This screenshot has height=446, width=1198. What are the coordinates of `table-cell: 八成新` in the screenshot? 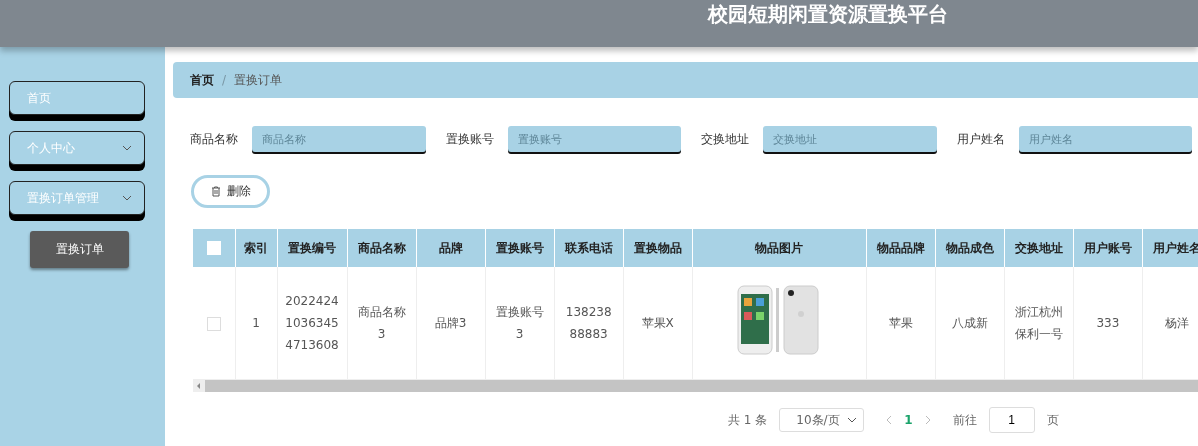 It's located at (970, 323).